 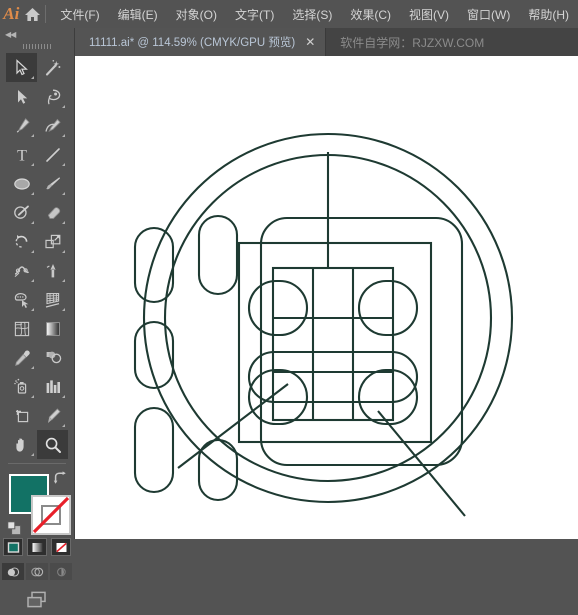 I want to click on draw-normal-button, so click(x=13, y=571).